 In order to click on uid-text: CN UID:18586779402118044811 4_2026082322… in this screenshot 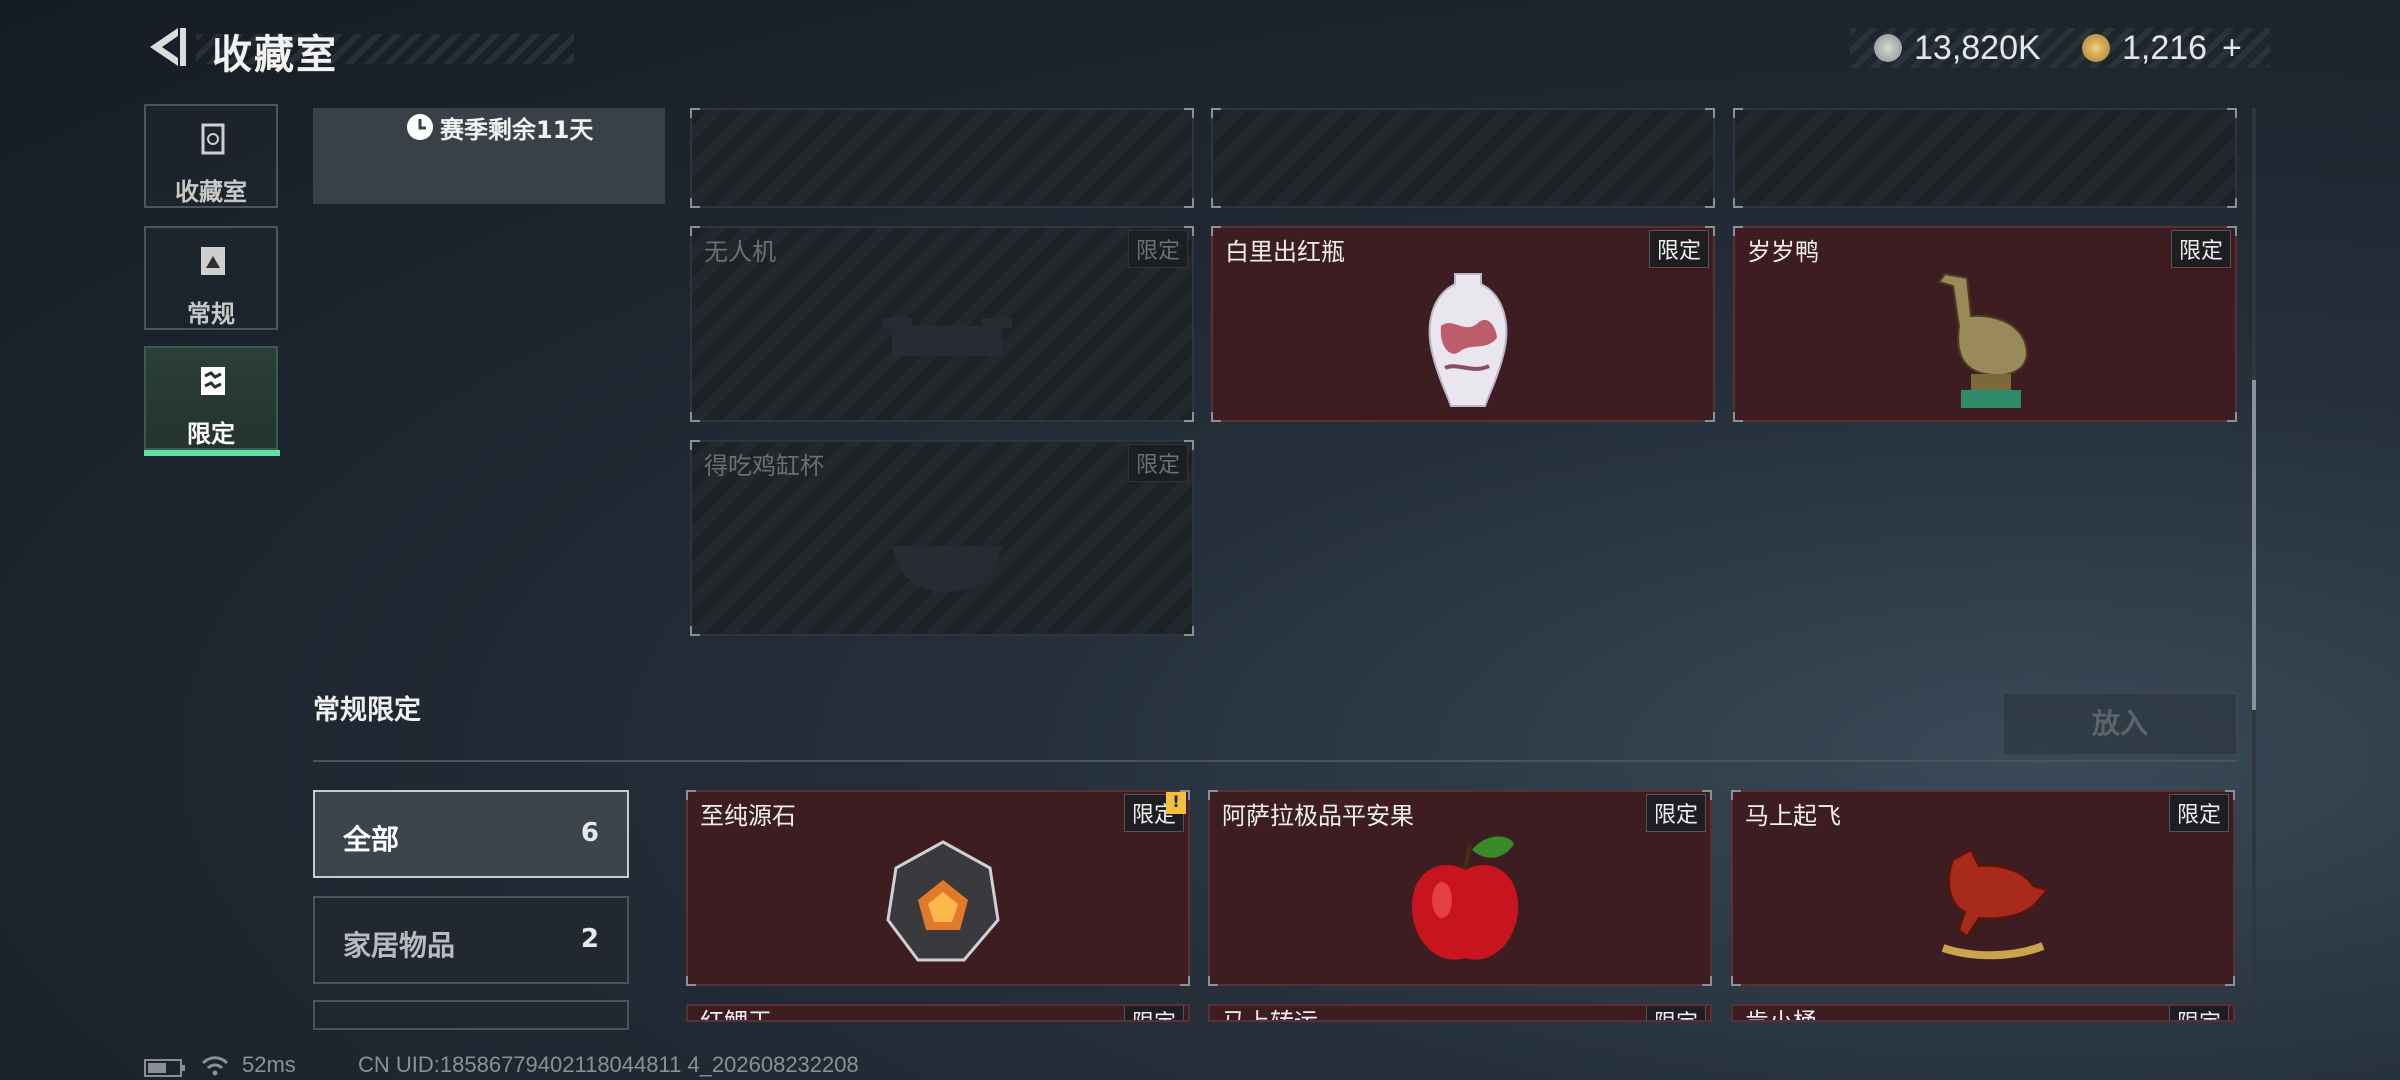, I will do `click(608, 1064)`.